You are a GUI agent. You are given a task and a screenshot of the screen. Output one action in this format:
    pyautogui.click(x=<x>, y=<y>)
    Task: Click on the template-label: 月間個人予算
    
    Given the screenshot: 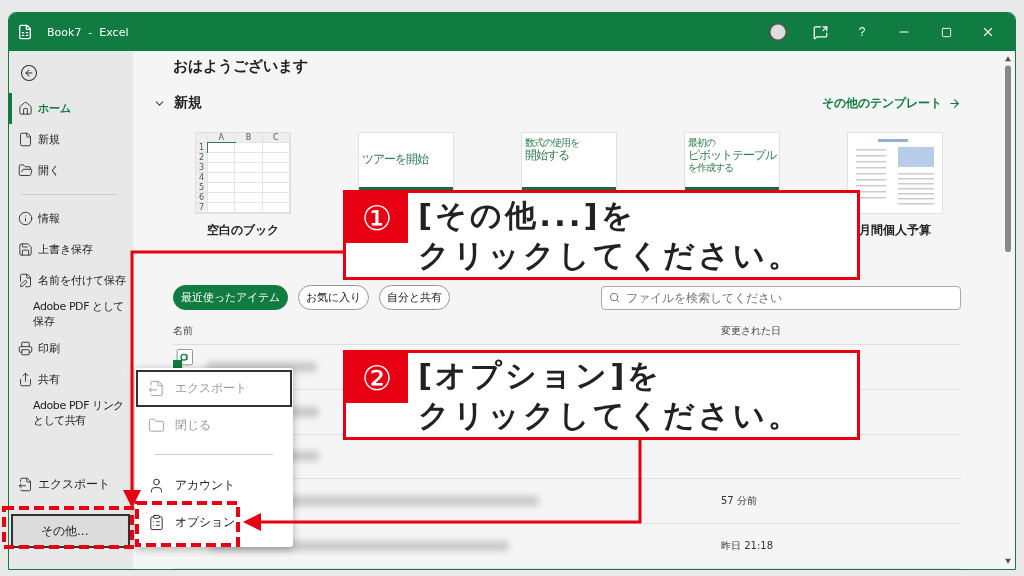 What is the action you would take?
    pyautogui.click(x=895, y=230)
    